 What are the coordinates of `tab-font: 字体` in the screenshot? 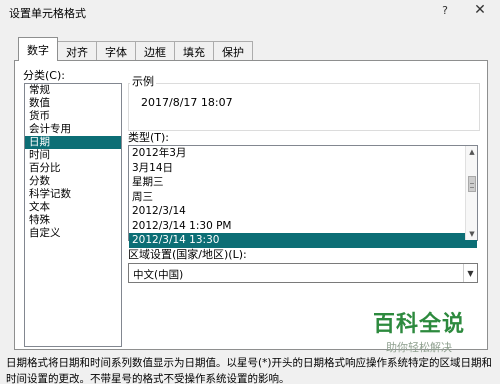 It's located at (116, 51).